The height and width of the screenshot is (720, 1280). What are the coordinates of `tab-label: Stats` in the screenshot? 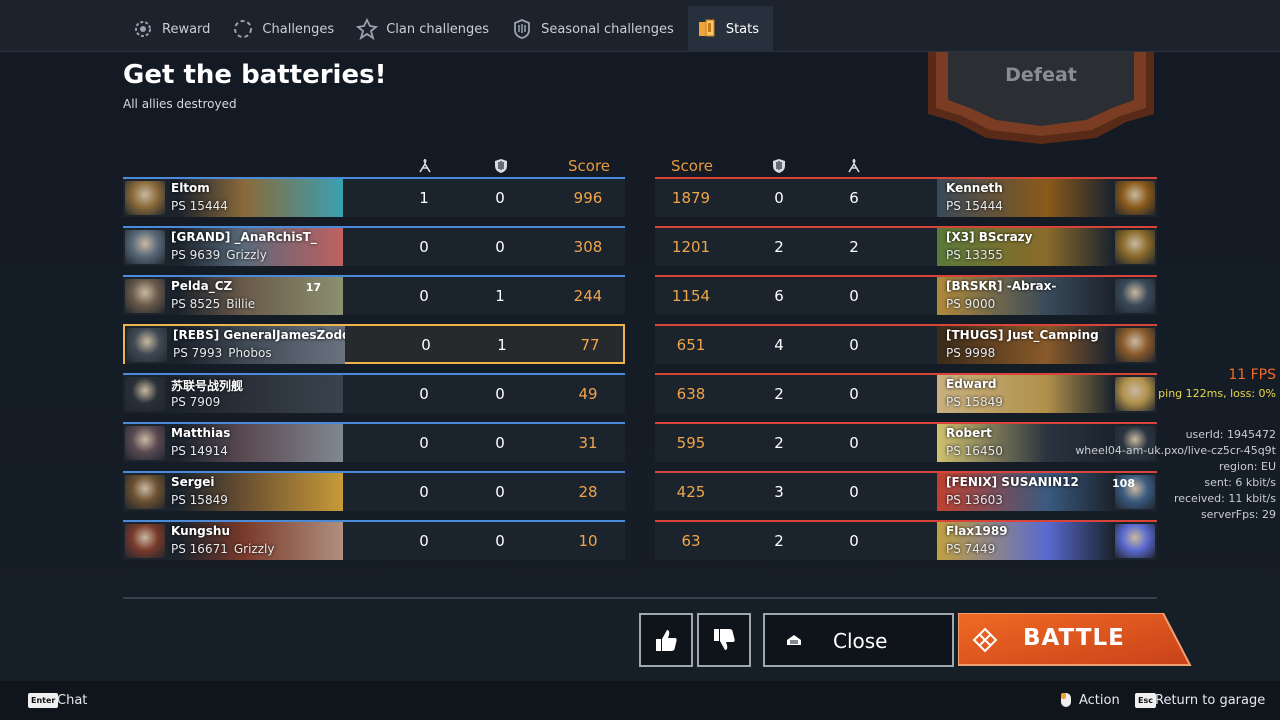 It's located at (742, 29).